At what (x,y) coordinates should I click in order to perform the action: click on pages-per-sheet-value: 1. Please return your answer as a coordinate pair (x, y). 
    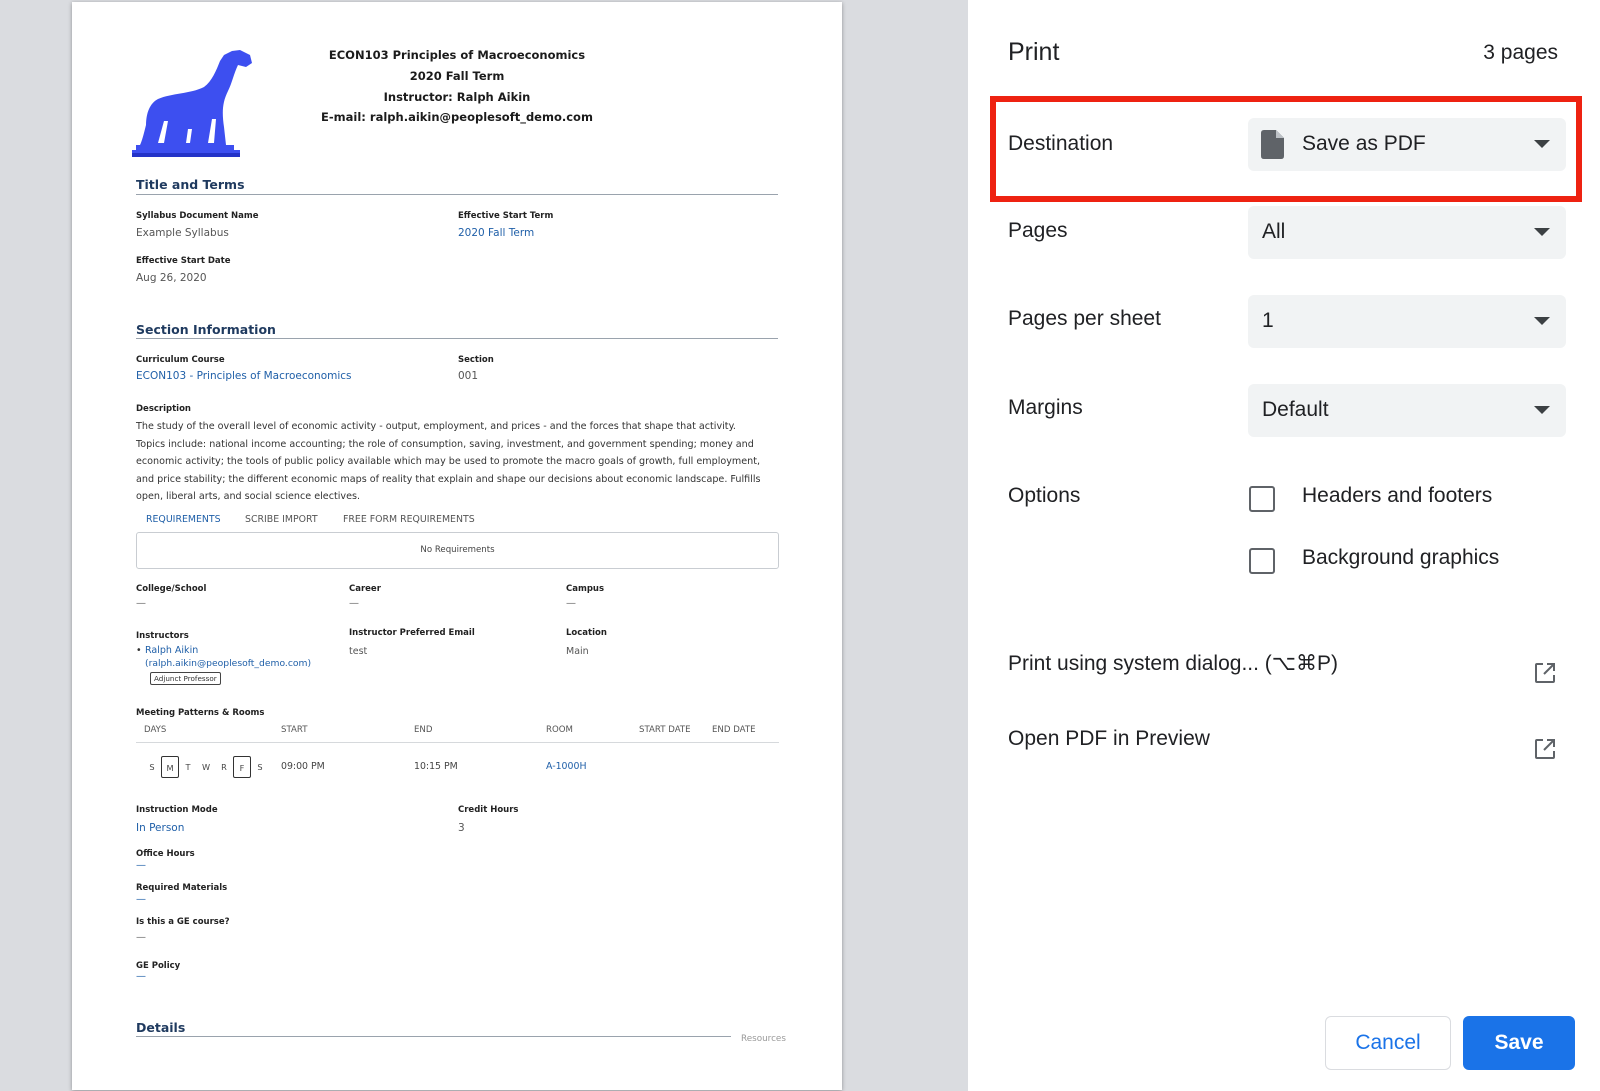
    Looking at the image, I should click on (1268, 320).